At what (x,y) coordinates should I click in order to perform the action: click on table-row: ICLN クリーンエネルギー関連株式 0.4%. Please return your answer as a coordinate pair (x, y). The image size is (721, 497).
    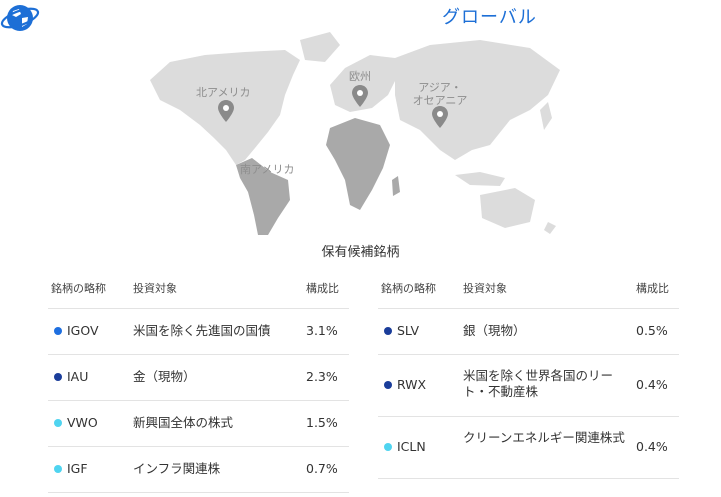
    Looking at the image, I should click on (528, 448).